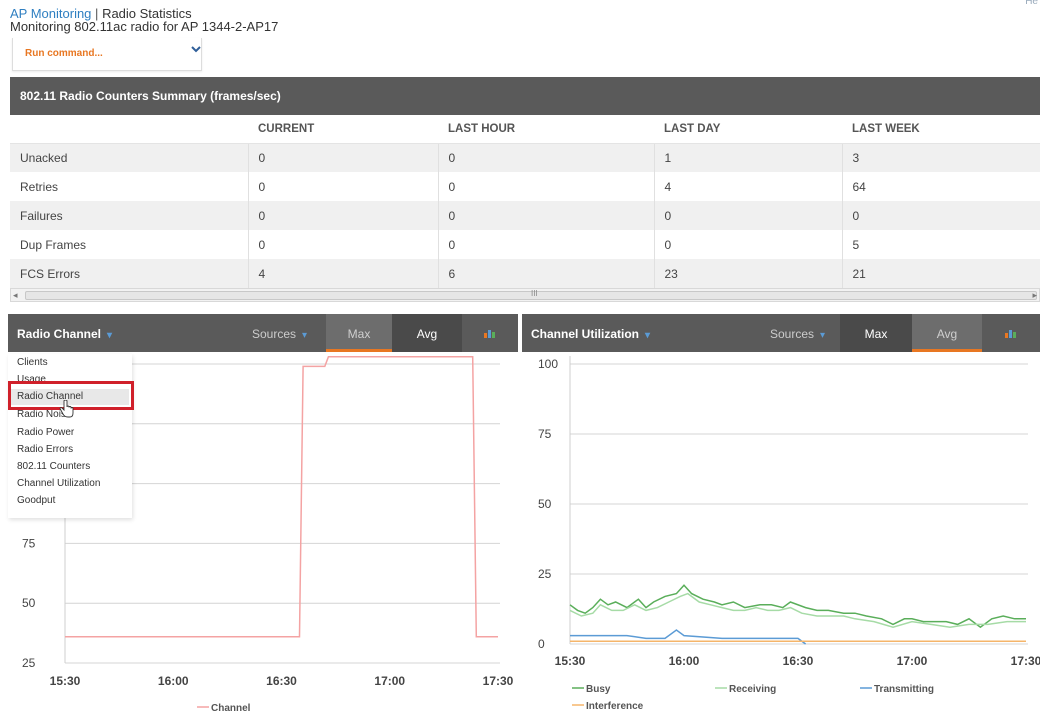 Image resolution: width=1040 pixels, height=715 pixels. What do you see at coordinates (45, 450) in the screenshot?
I see `menu-item-radio-errors: Radio Errors` at bounding box center [45, 450].